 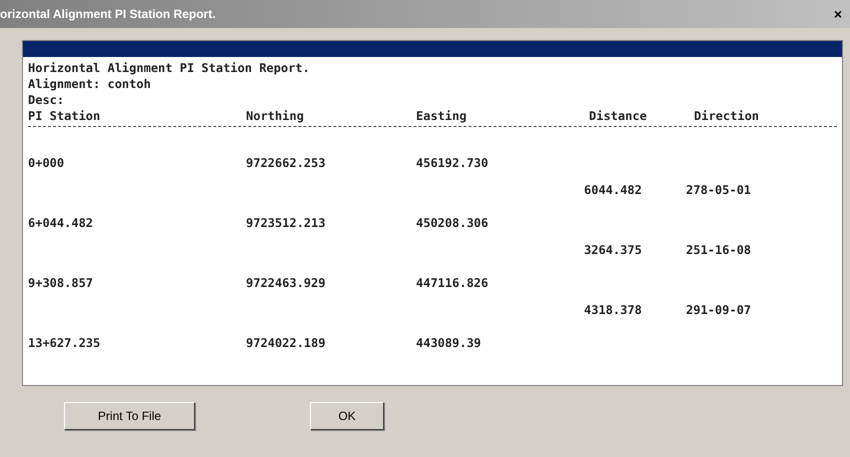 What do you see at coordinates (449, 343) in the screenshot?
I see `table-cell-text: 443089.39` at bounding box center [449, 343].